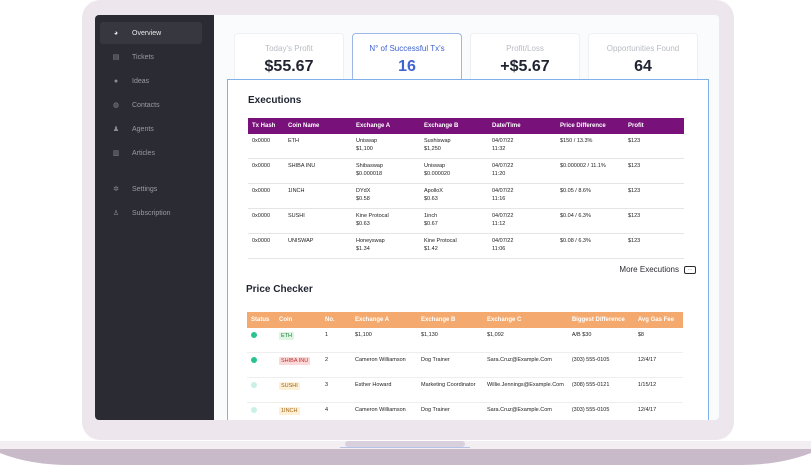  What do you see at coordinates (318, 126) in the screenshot?
I see `column-header: Coin Name` at bounding box center [318, 126].